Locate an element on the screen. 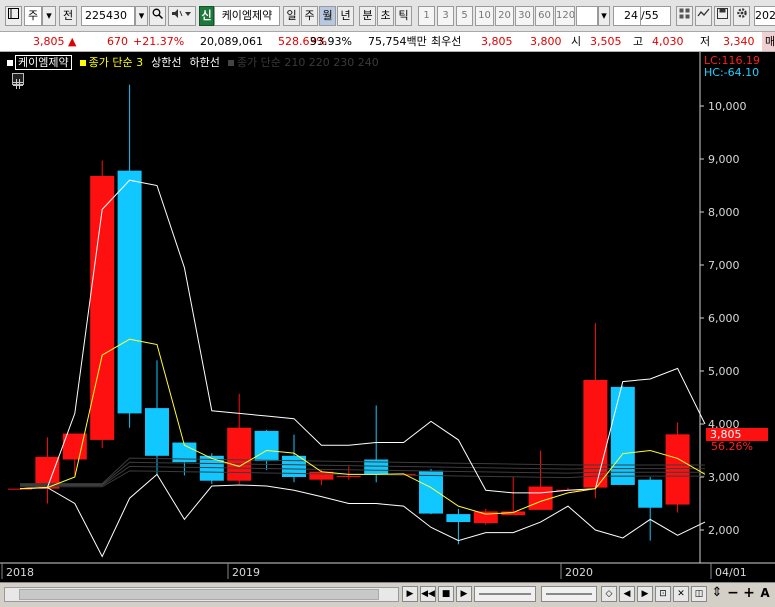 The width and height of the screenshot is (775, 607). speed-slider is located at coordinates (569, 594).